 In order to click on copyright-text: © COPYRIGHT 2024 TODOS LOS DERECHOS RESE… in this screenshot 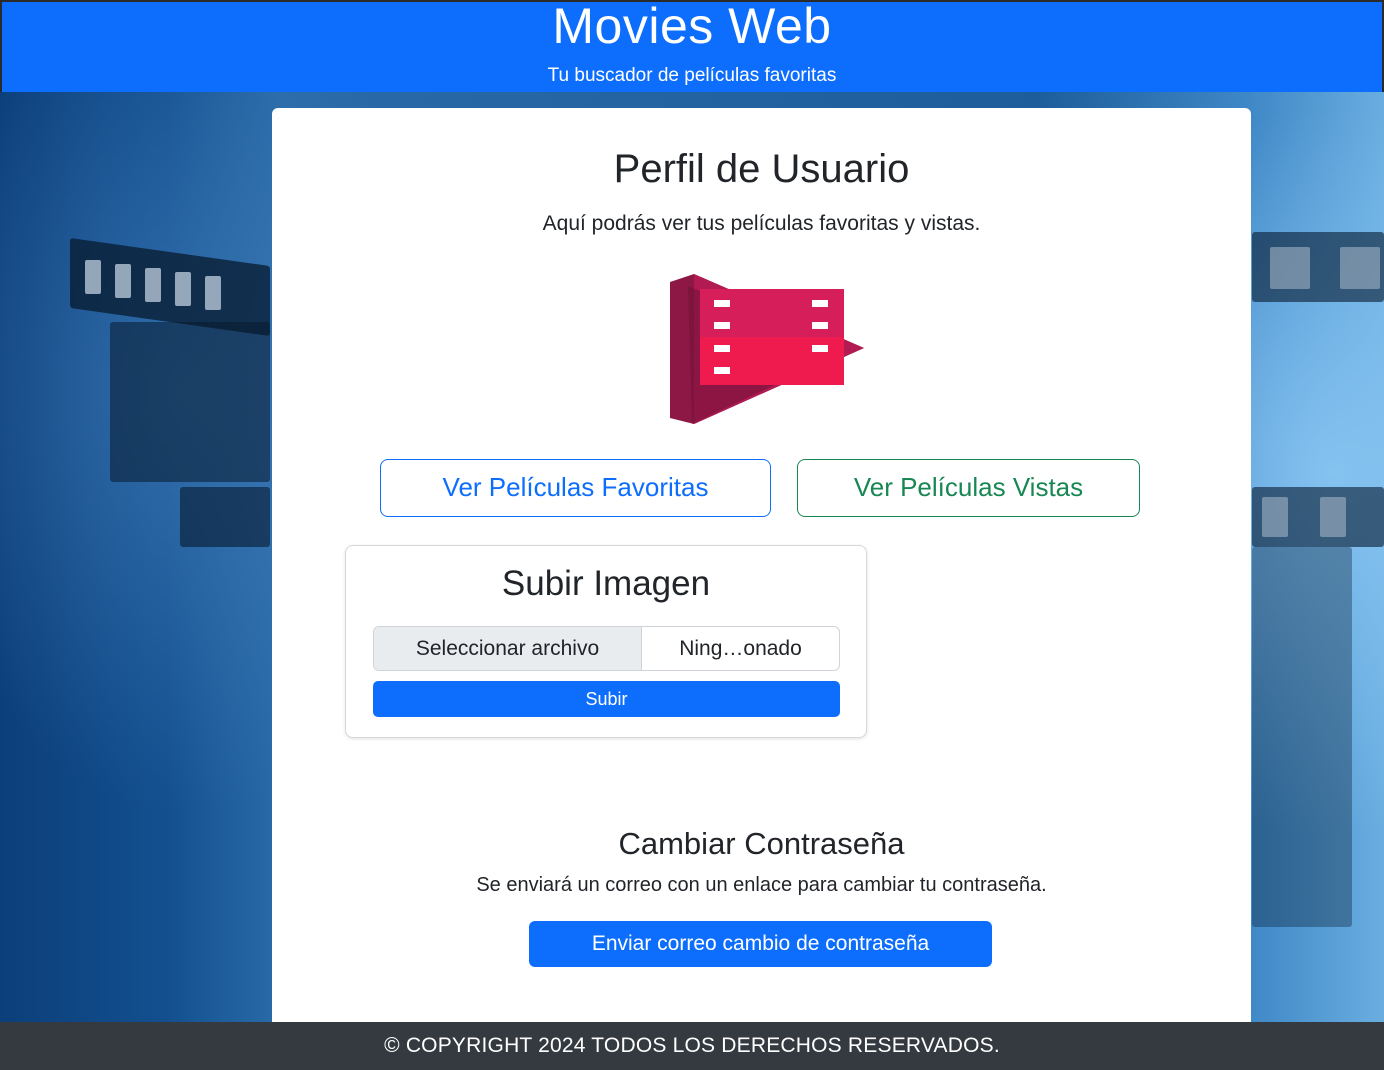, I will do `click(692, 1045)`.